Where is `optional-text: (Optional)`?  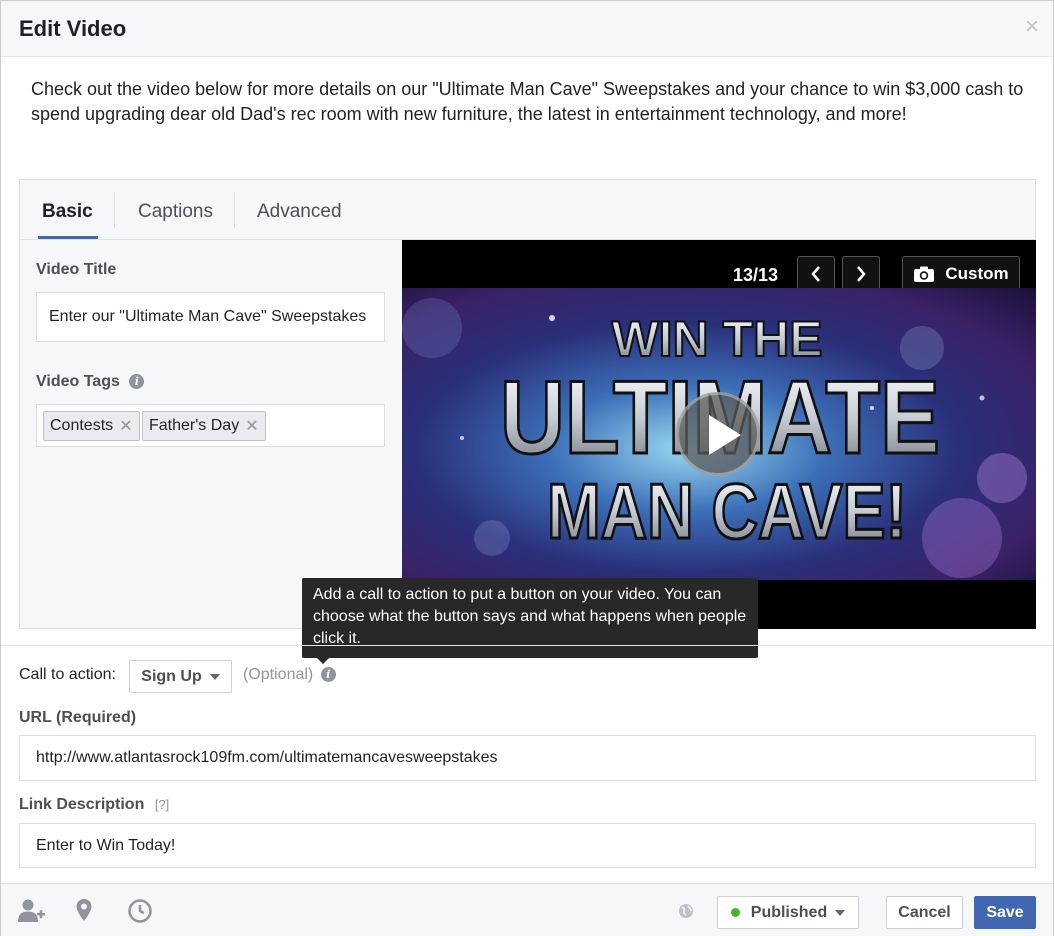
optional-text: (Optional) is located at coordinates (278, 674).